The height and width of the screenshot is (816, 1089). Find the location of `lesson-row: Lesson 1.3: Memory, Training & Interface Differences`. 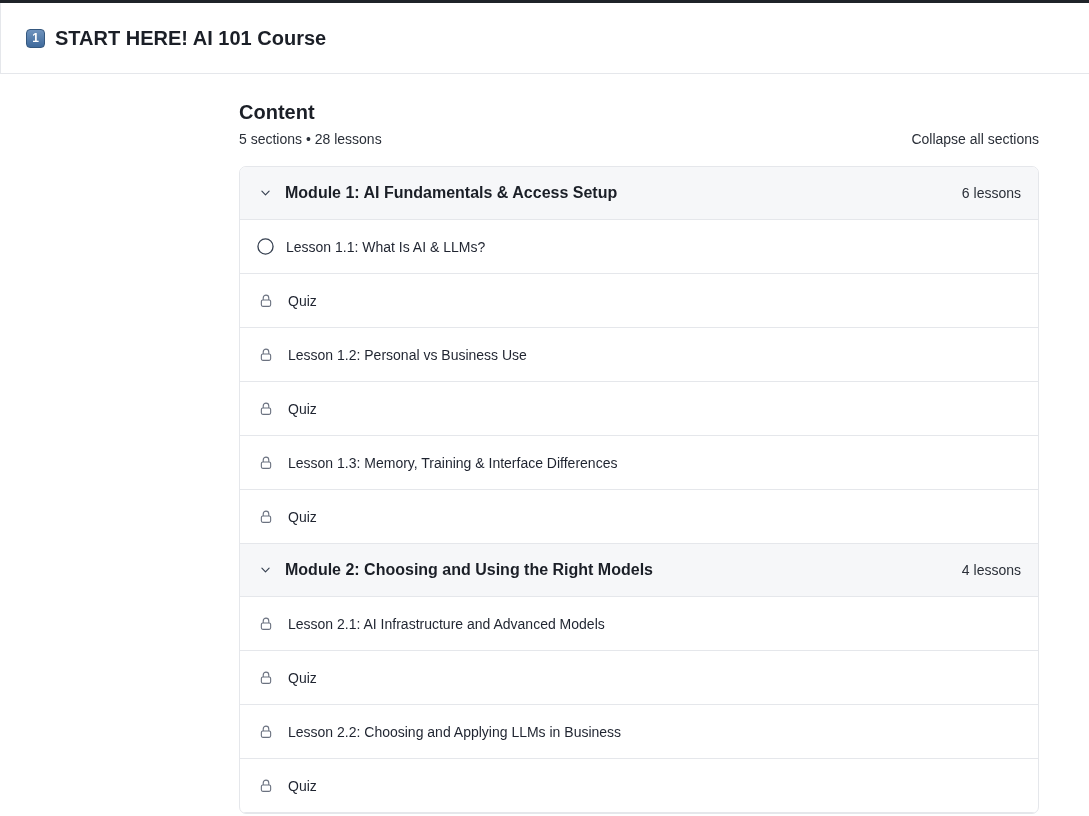

lesson-row: Lesson 1.3: Memory, Training & Interface Differences is located at coordinates (639, 463).